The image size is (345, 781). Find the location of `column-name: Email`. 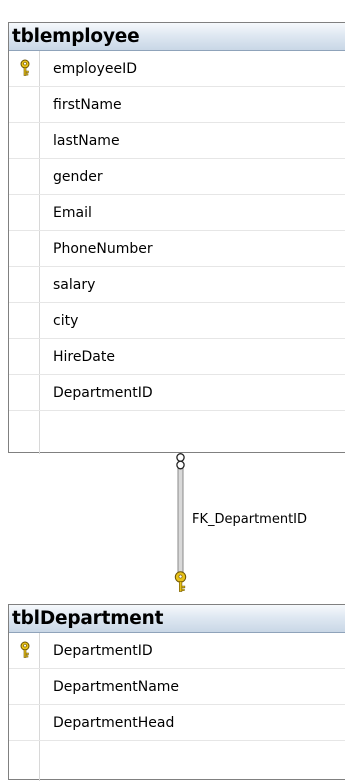

column-name: Email is located at coordinates (72, 213).